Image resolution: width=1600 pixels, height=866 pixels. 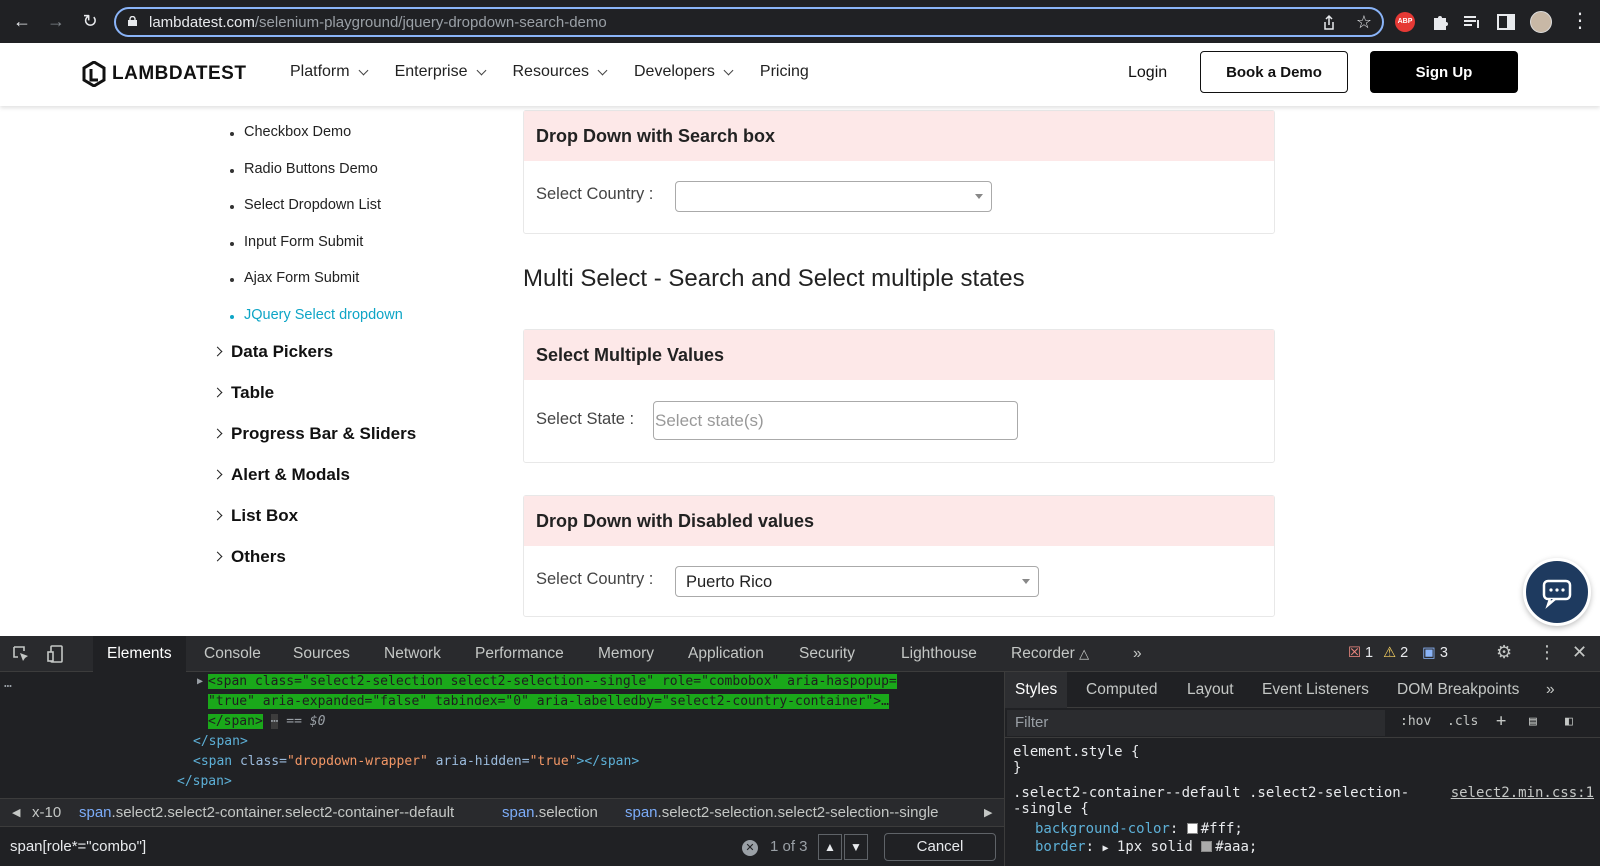 What do you see at coordinates (21, 654) in the screenshot?
I see `inspect-element-icon` at bounding box center [21, 654].